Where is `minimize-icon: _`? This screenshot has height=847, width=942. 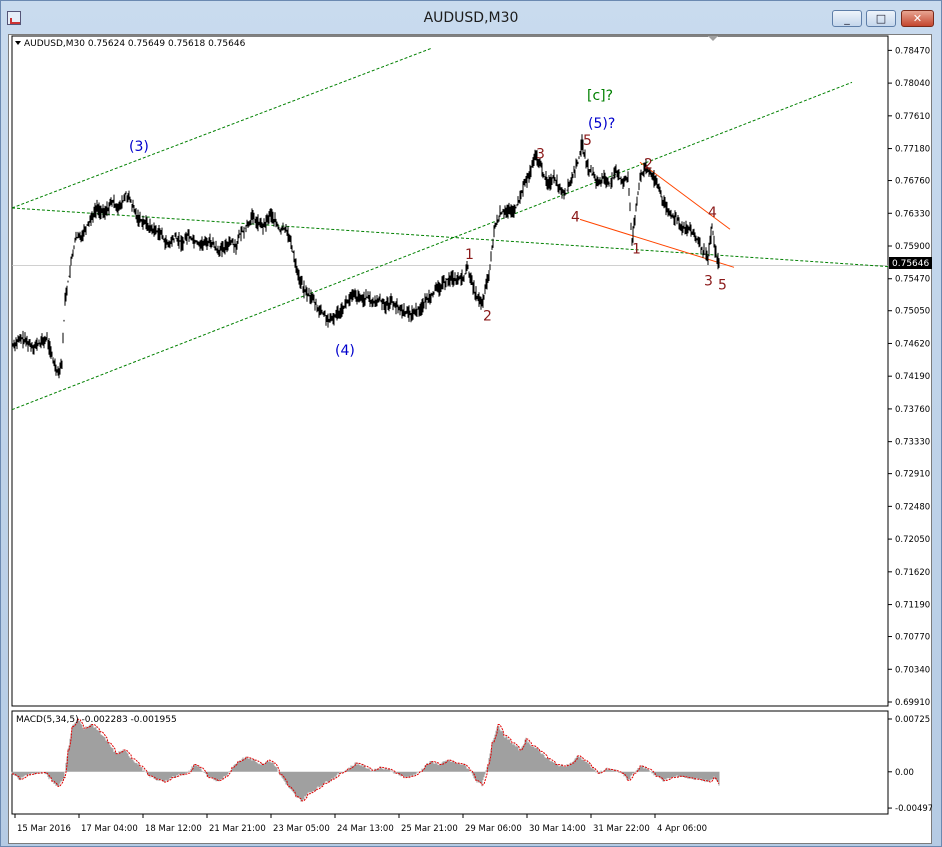 minimize-icon: _ is located at coordinates (847, 18).